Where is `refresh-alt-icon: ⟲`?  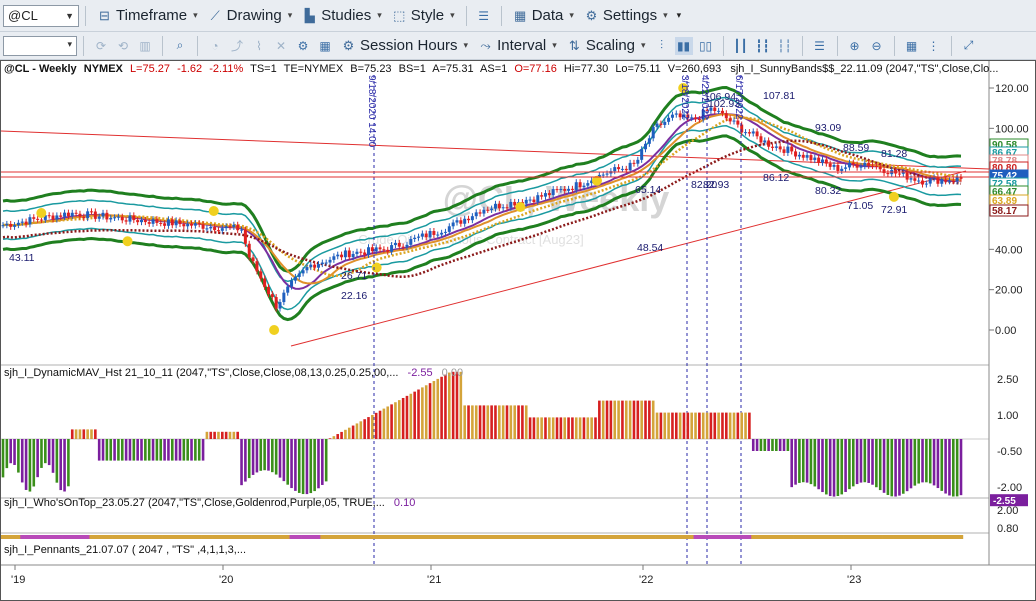 refresh-alt-icon: ⟲ is located at coordinates (123, 46).